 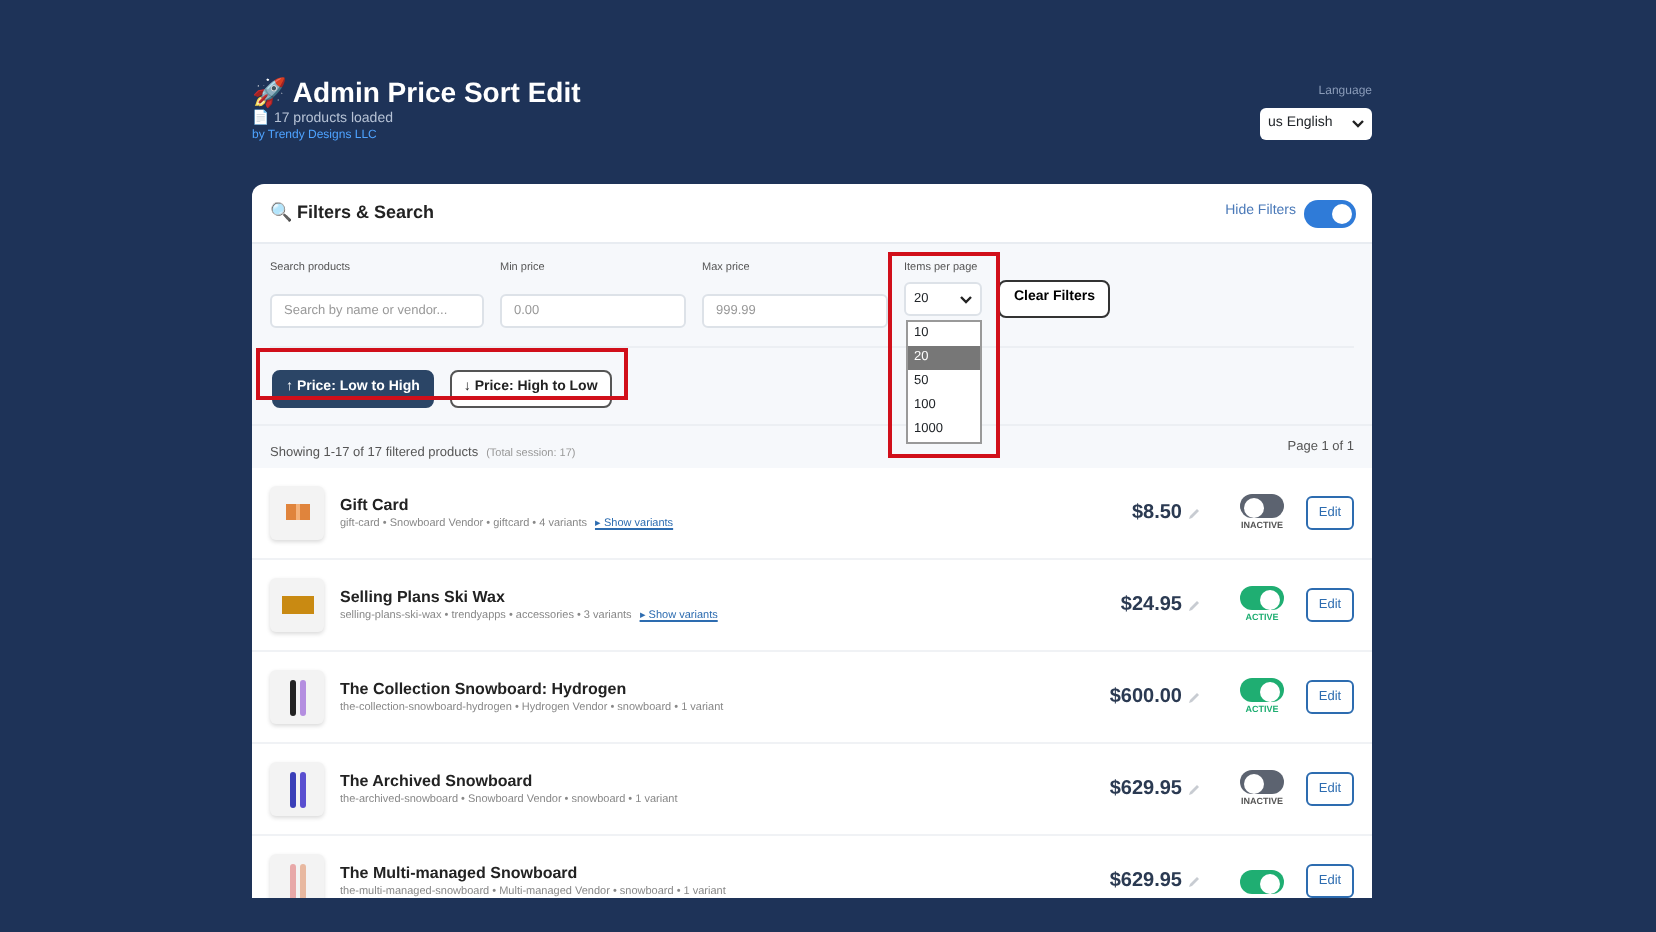 What do you see at coordinates (529, 597) in the screenshot?
I see `product-title: Selling Plans Ski Wax` at bounding box center [529, 597].